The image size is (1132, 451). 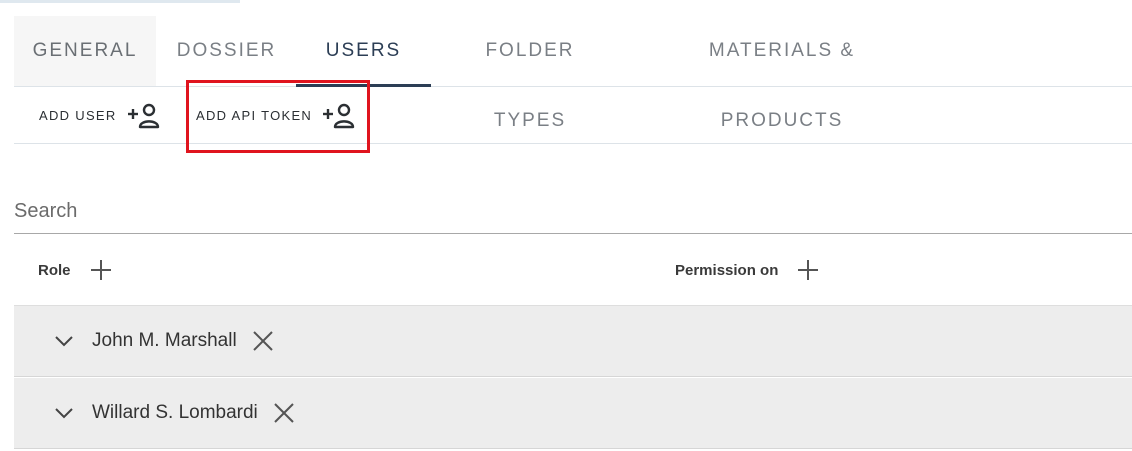 I want to click on column-label-role: Role, so click(x=54, y=270).